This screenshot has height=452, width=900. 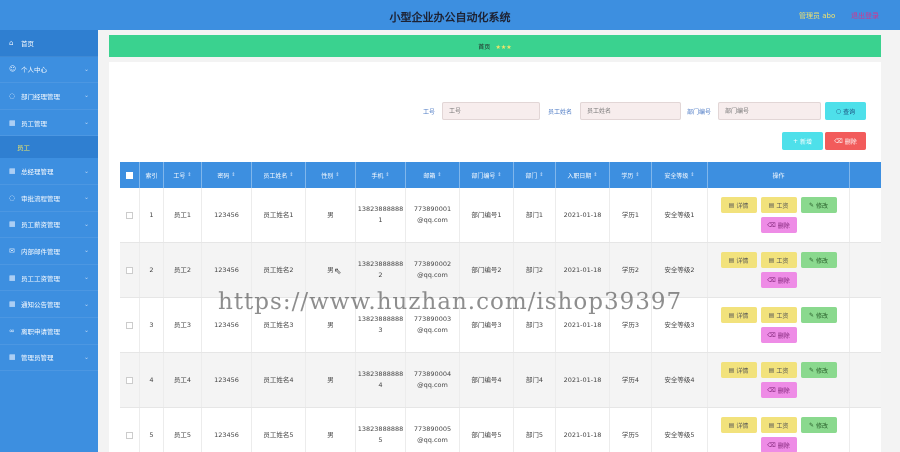 I want to click on column-header: 部门编号 ⇕, so click(x=487, y=175).